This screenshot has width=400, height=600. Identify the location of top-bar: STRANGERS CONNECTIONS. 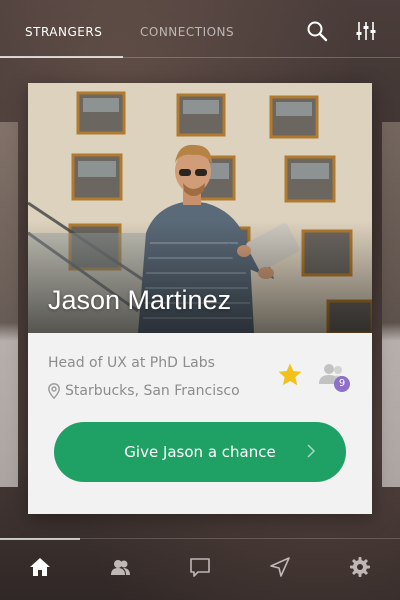
(200, 29).